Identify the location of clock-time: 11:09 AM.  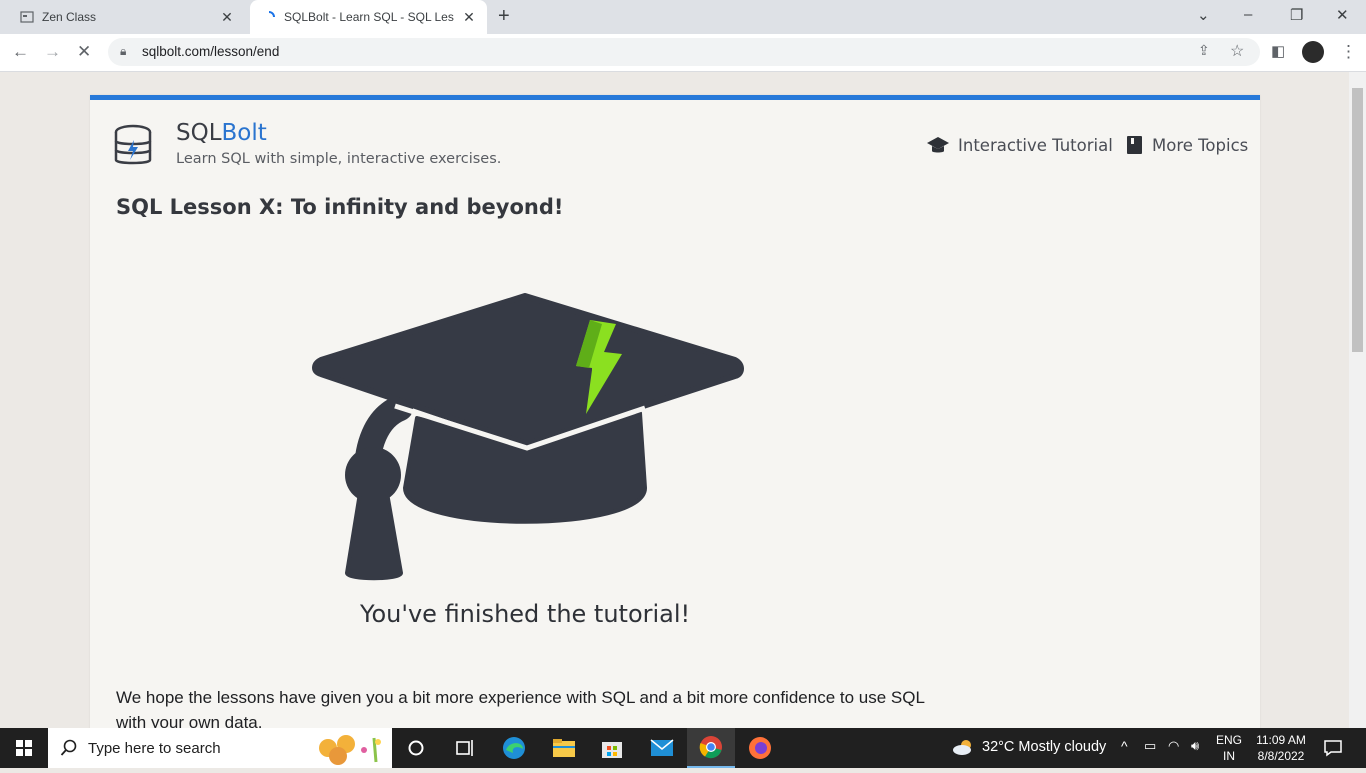
(1281, 740).